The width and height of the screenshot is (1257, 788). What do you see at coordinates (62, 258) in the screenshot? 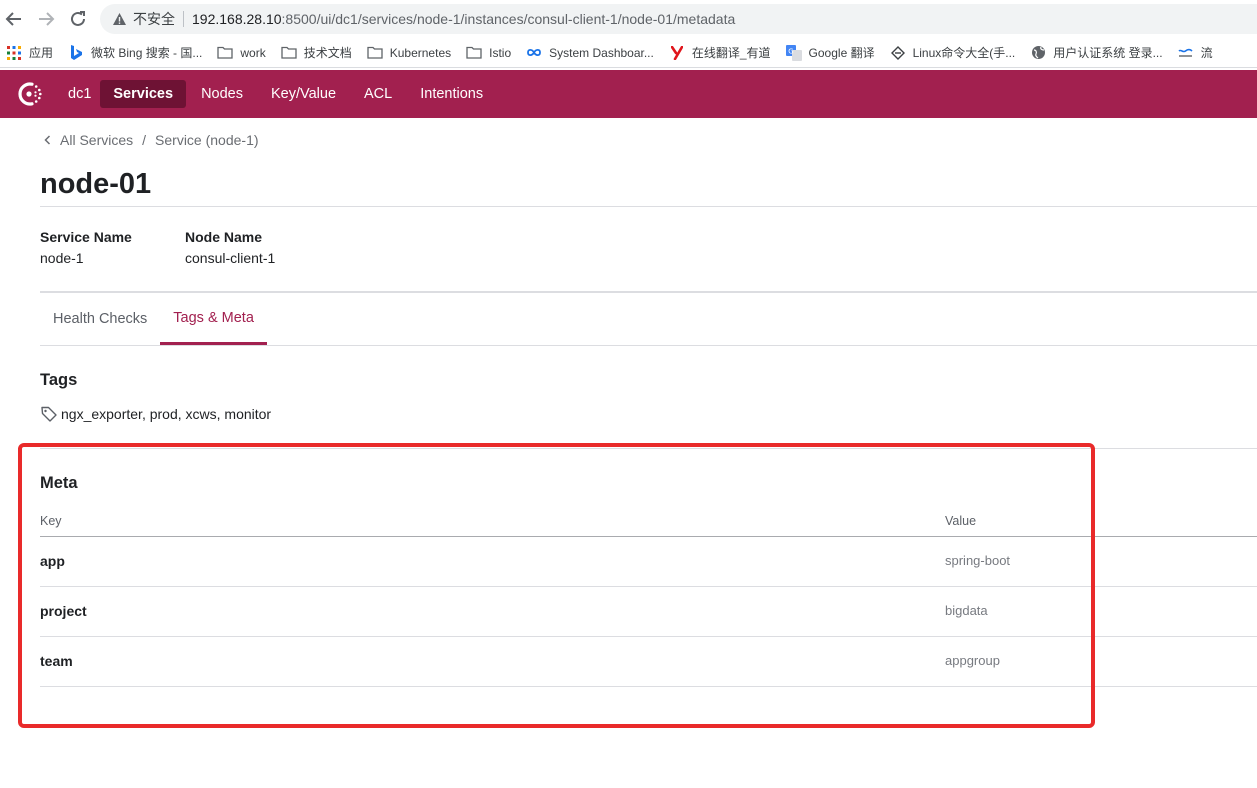
I see `service-name-value: node-1` at bounding box center [62, 258].